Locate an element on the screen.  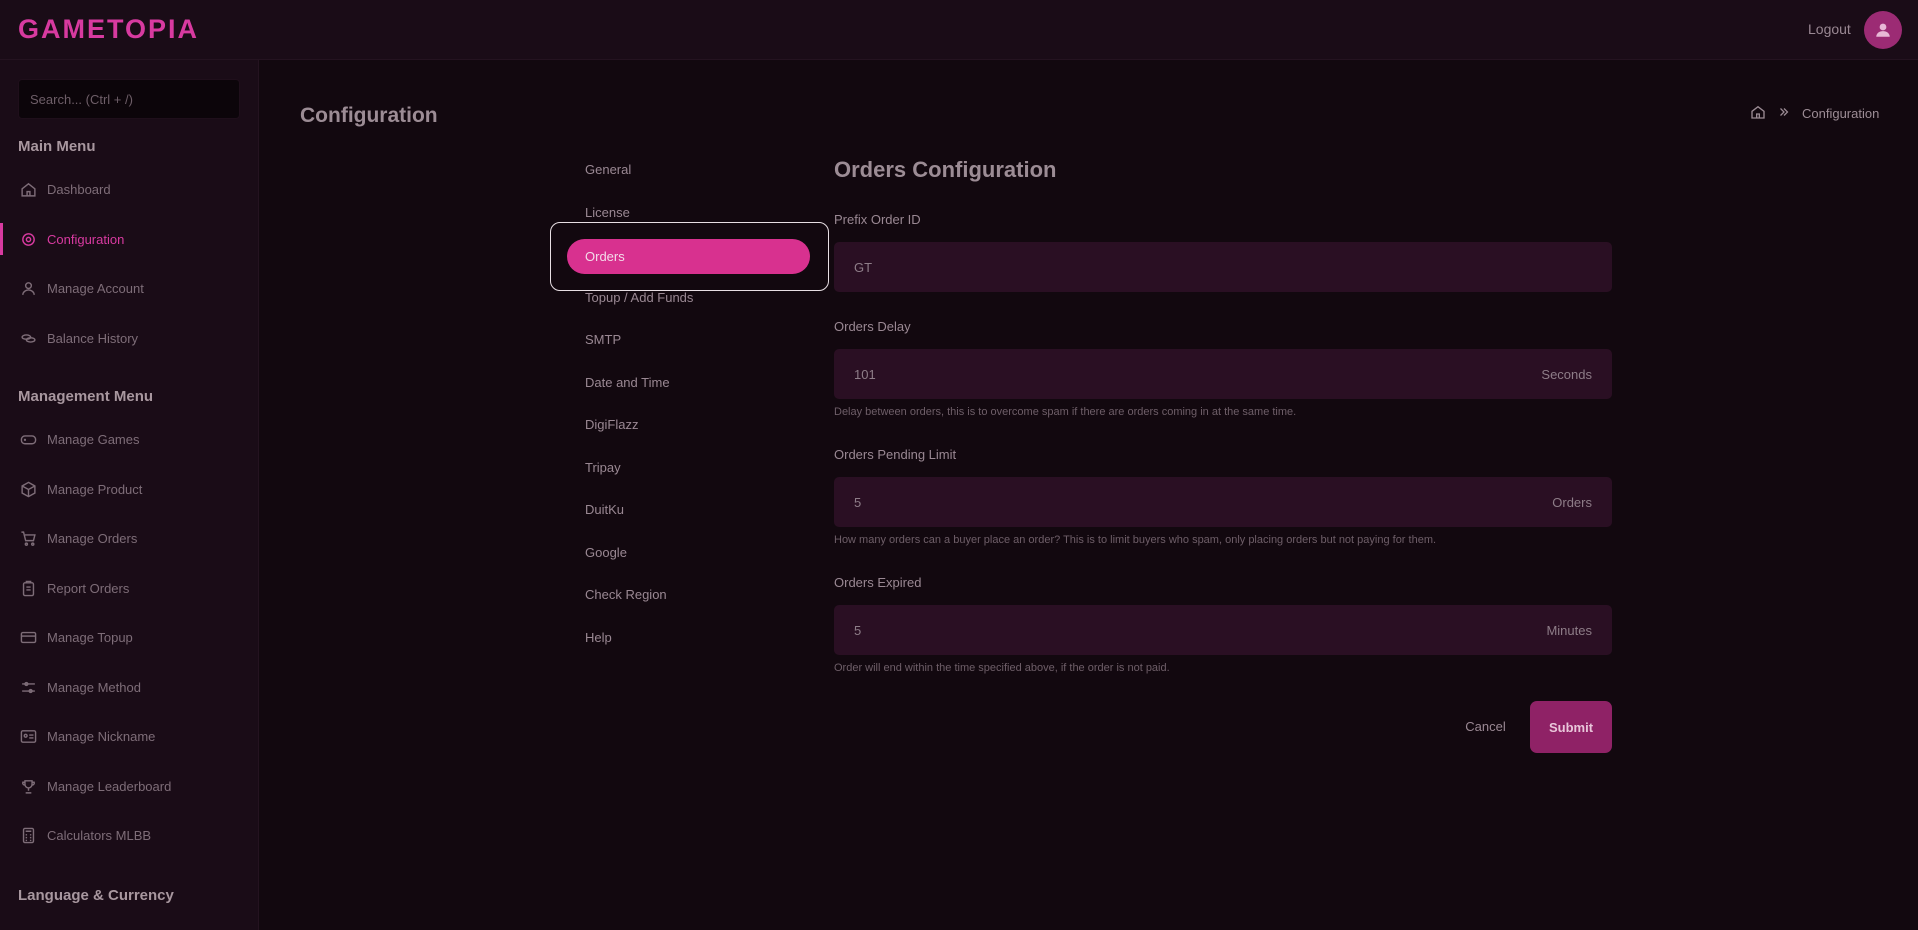
config-nav-google: Google is located at coordinates (606, 552).